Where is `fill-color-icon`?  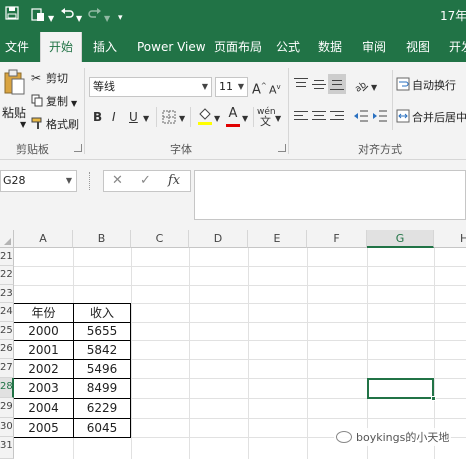 fill-color-icon is located at coordinates (205, 118).